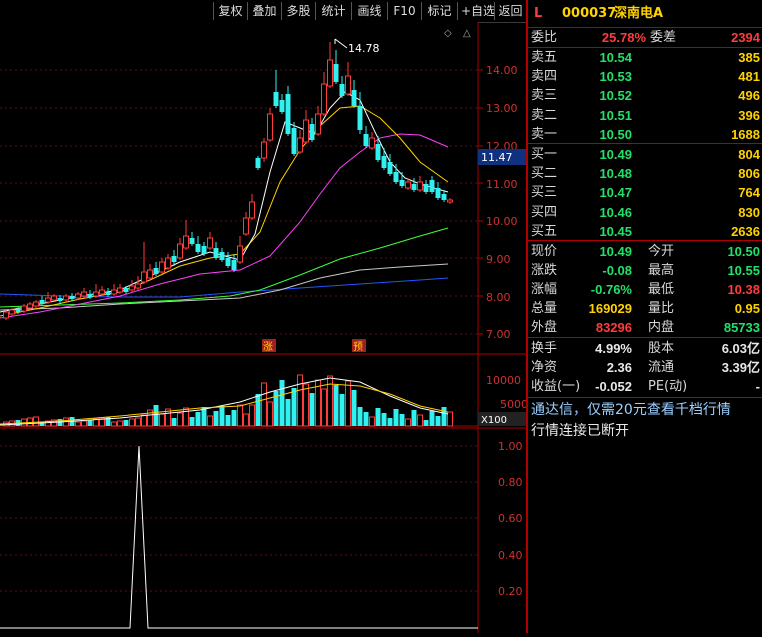 Image resolution: width=762 pixels, height=637 pixels. I want to click on stat-label: 量比, so click(661, 308).